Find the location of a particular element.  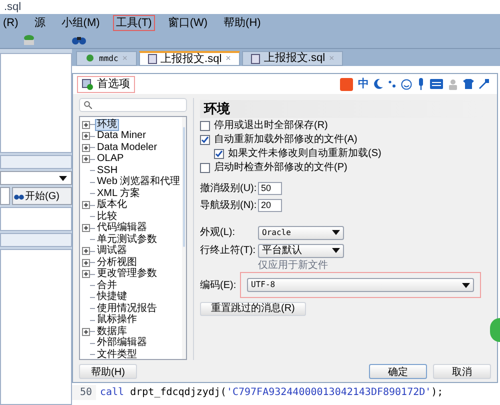

menu-item: 工具(T) is located at coordinates (133, 23).